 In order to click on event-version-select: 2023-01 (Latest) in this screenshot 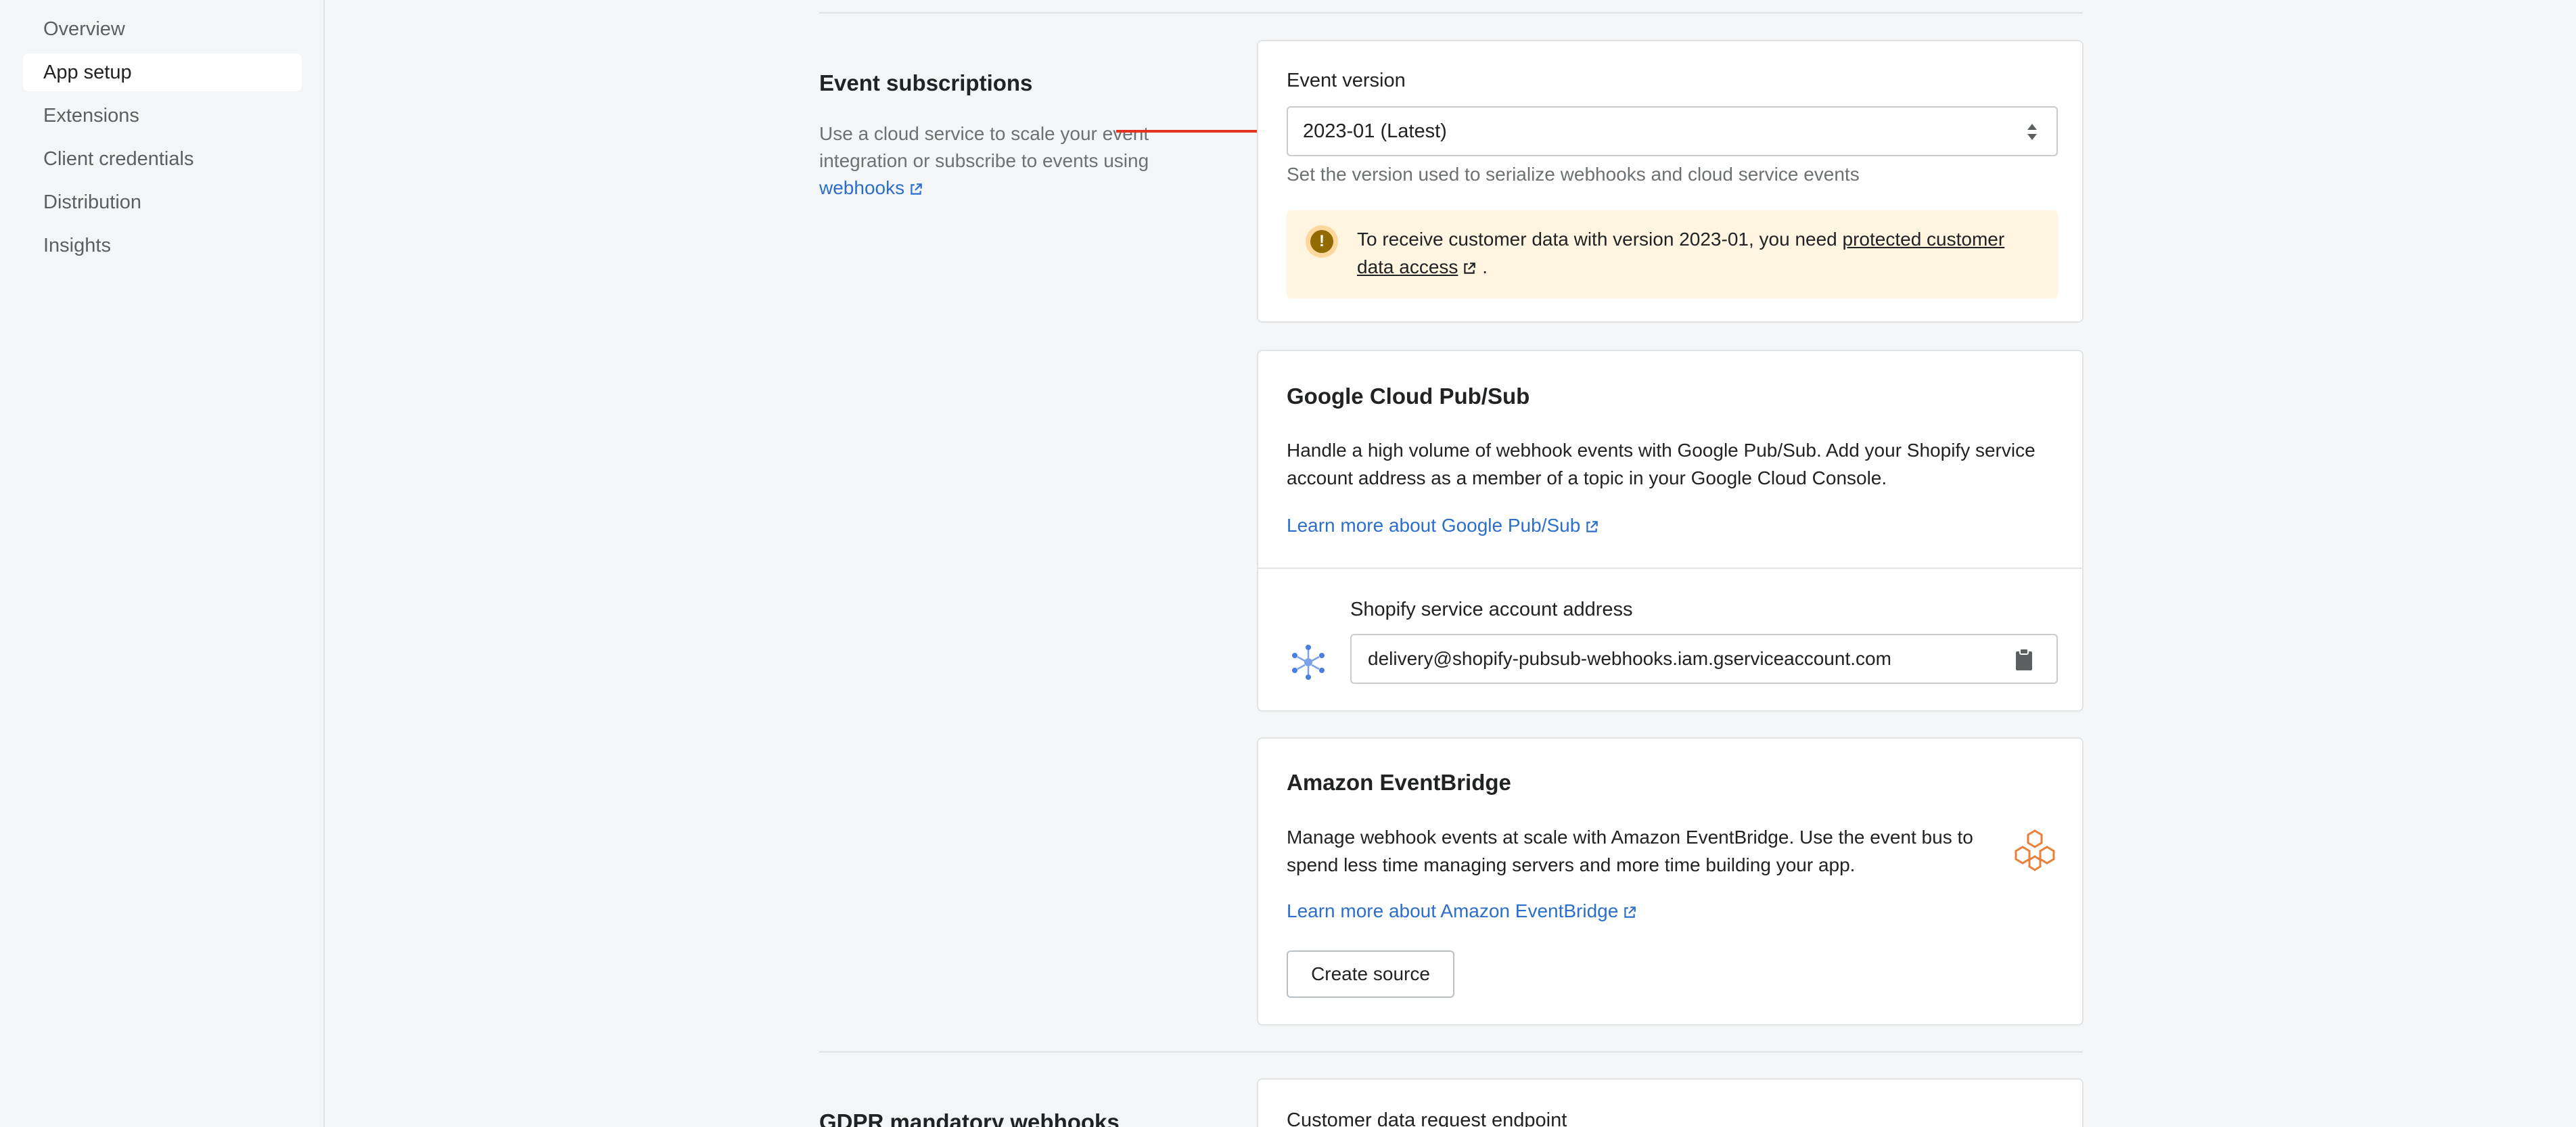, I will do `click(1672, 131)`.